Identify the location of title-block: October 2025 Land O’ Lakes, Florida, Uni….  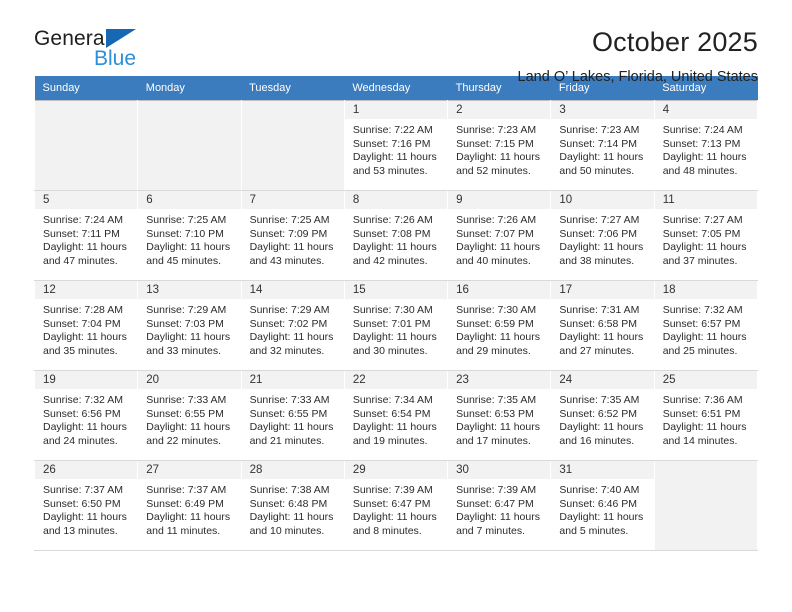
(638, 56).